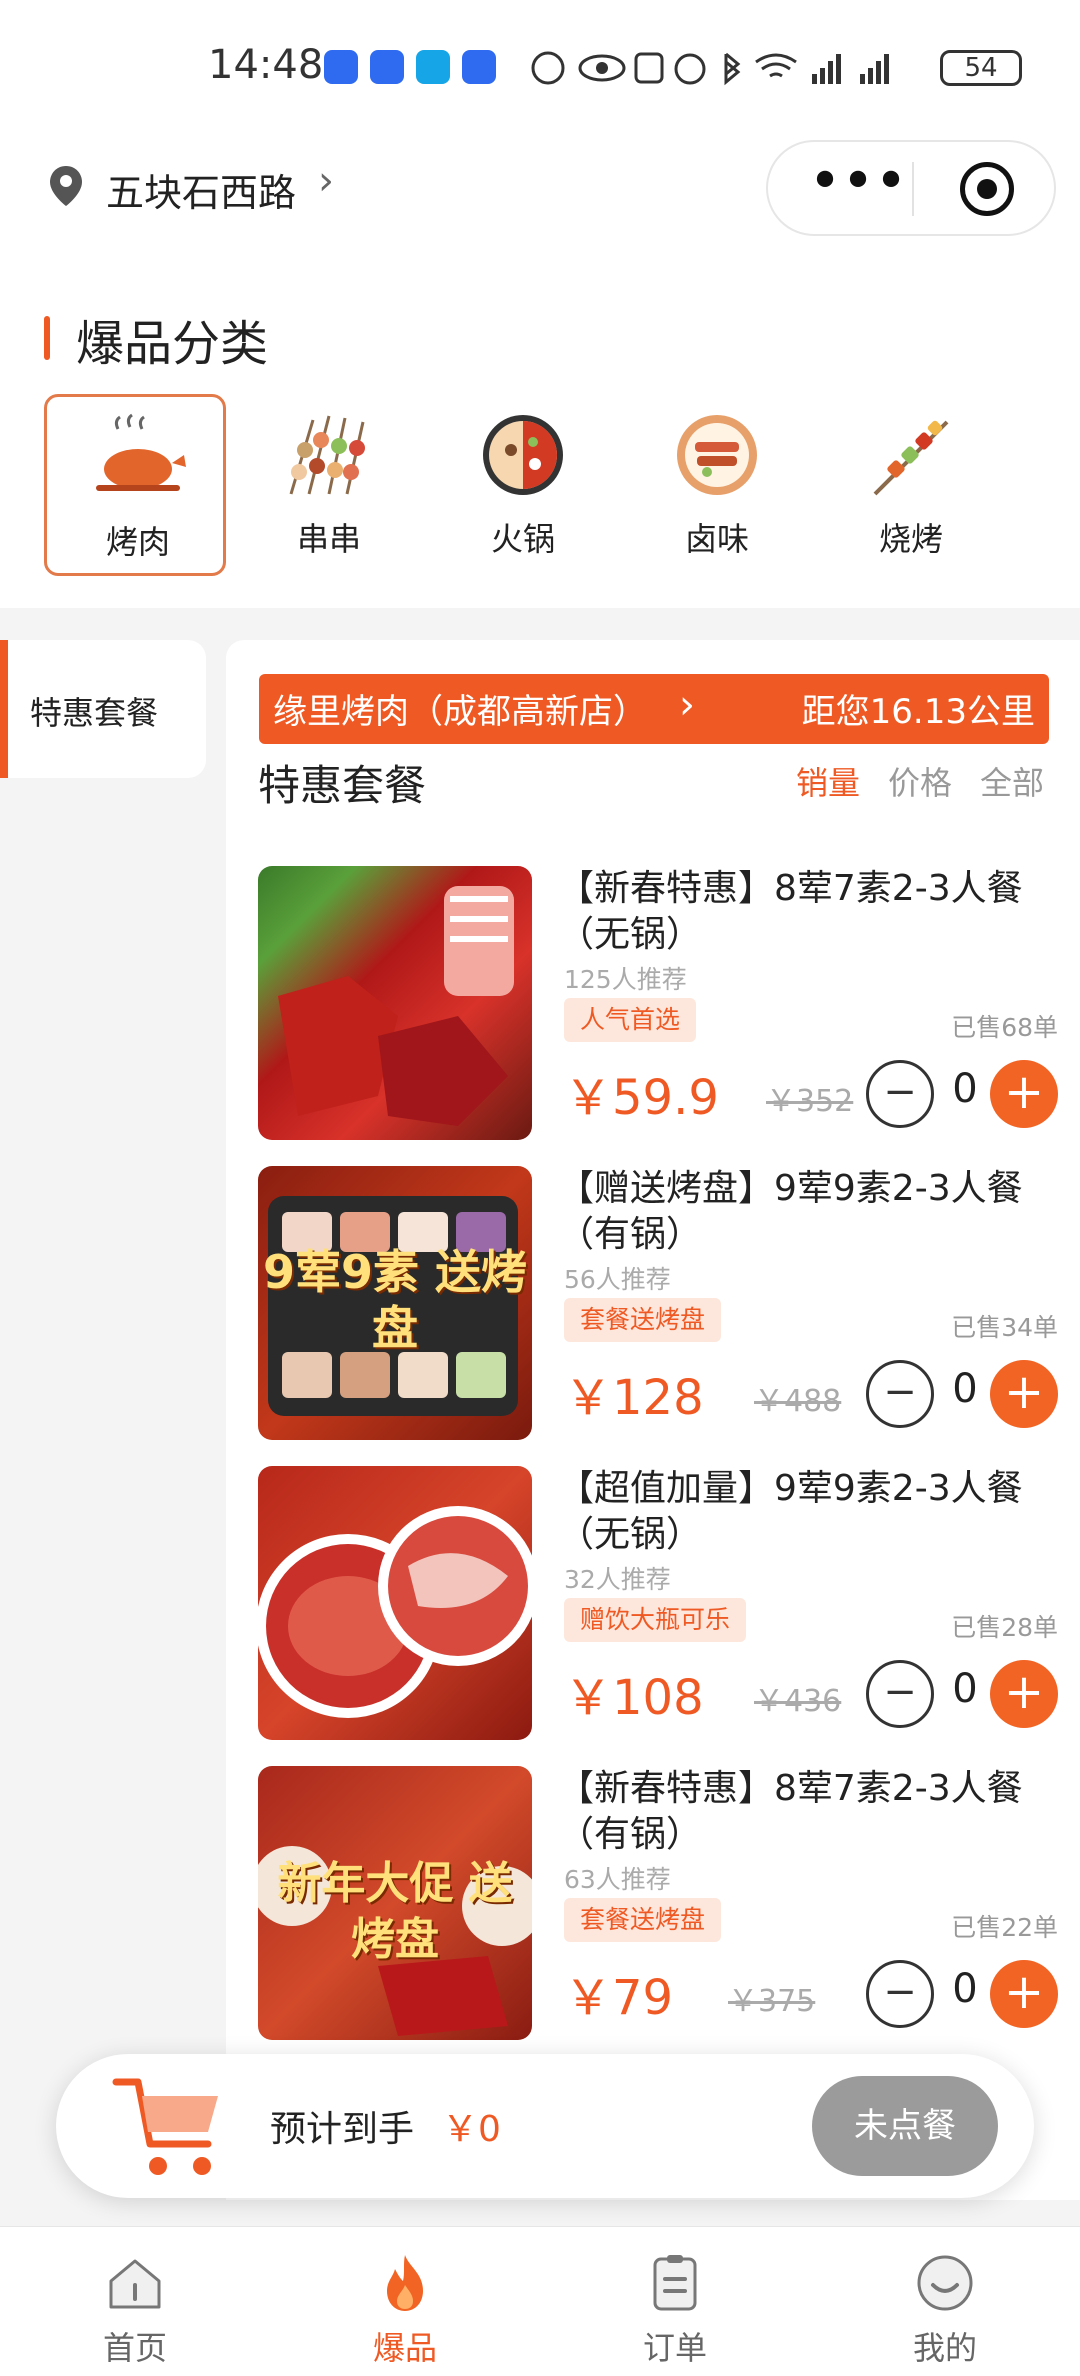 Image resolution: width=1080 pixels, height=2376 pixels. Describe the element at coordinates (920, 781) in the screenshot. I see `sort-by-price: 价格` at that location.